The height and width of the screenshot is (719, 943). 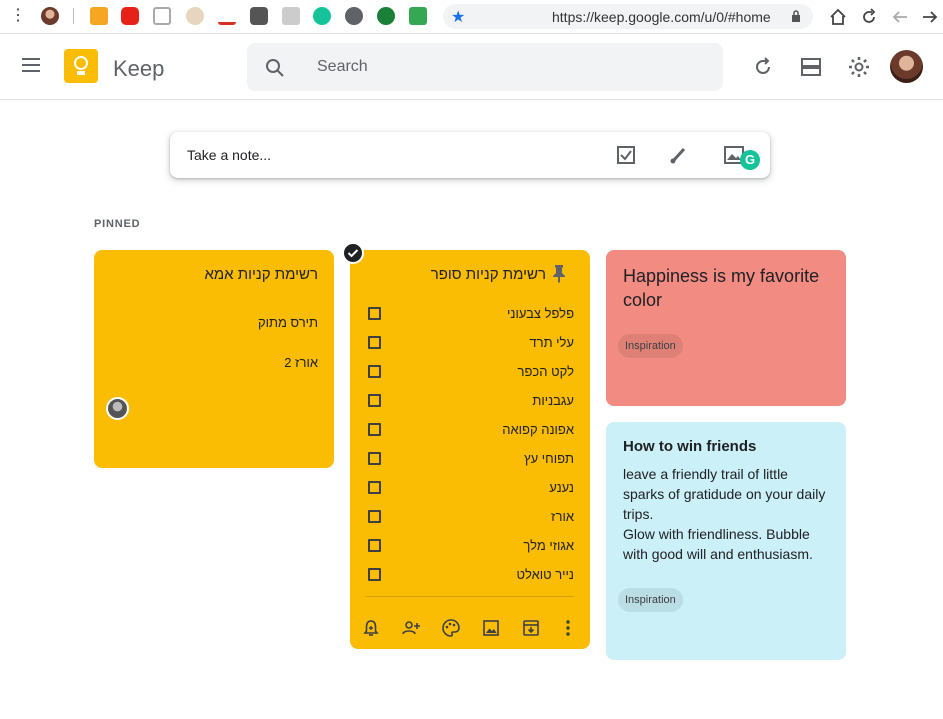 I want to click on browser-toolbar: ⋮ ★ https://keep.google.com/u/0/#home, so click(x=471, y=17).